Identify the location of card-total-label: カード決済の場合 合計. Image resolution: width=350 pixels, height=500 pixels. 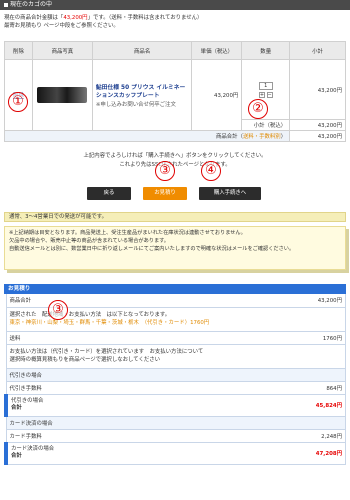
(108, 453).